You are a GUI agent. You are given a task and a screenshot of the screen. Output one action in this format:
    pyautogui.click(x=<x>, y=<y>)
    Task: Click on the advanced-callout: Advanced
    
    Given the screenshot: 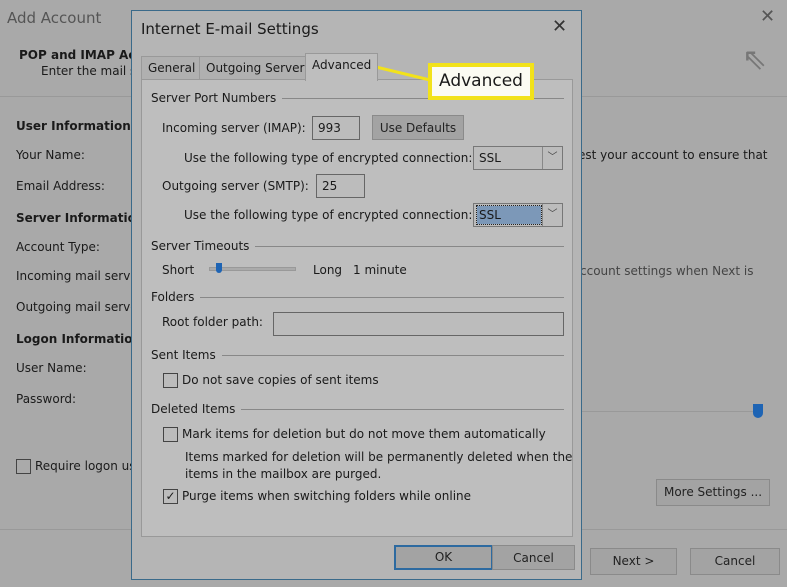 What is the action you would take?
    pyautogui.click(x=481, y=81)
    